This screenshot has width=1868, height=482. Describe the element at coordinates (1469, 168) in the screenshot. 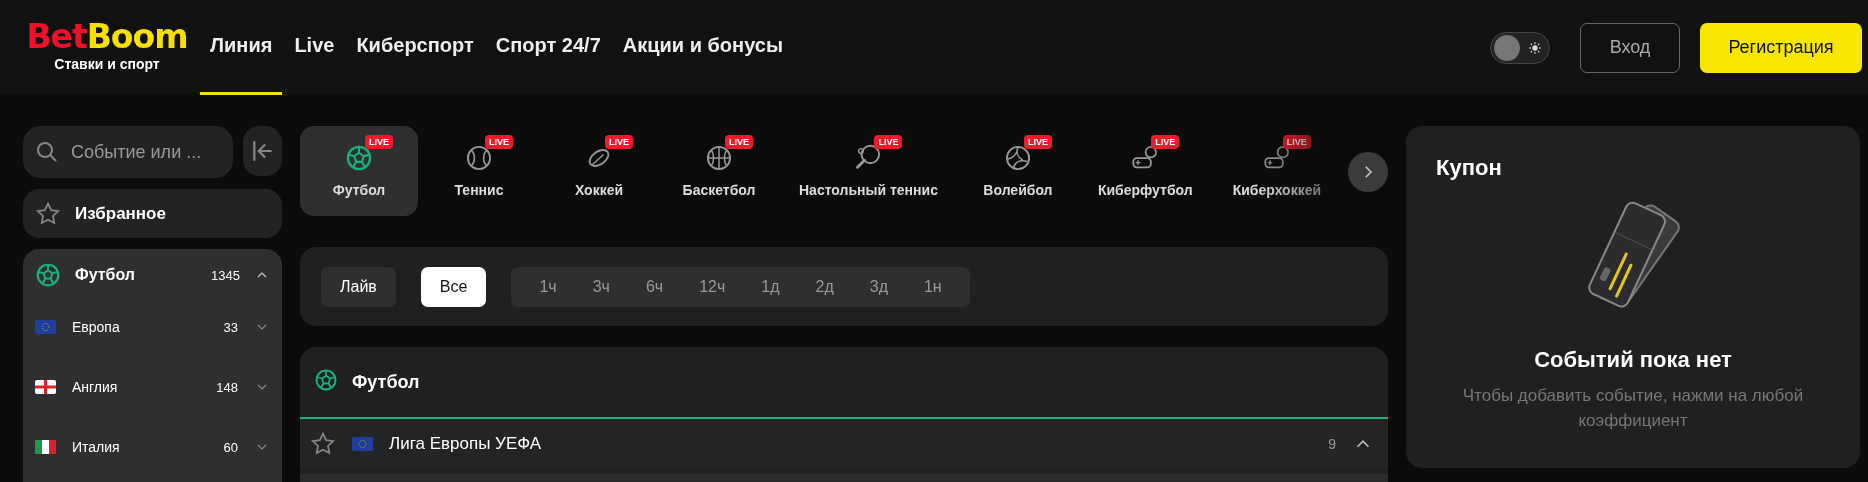

I see `coupon-title: Купон` at that location.